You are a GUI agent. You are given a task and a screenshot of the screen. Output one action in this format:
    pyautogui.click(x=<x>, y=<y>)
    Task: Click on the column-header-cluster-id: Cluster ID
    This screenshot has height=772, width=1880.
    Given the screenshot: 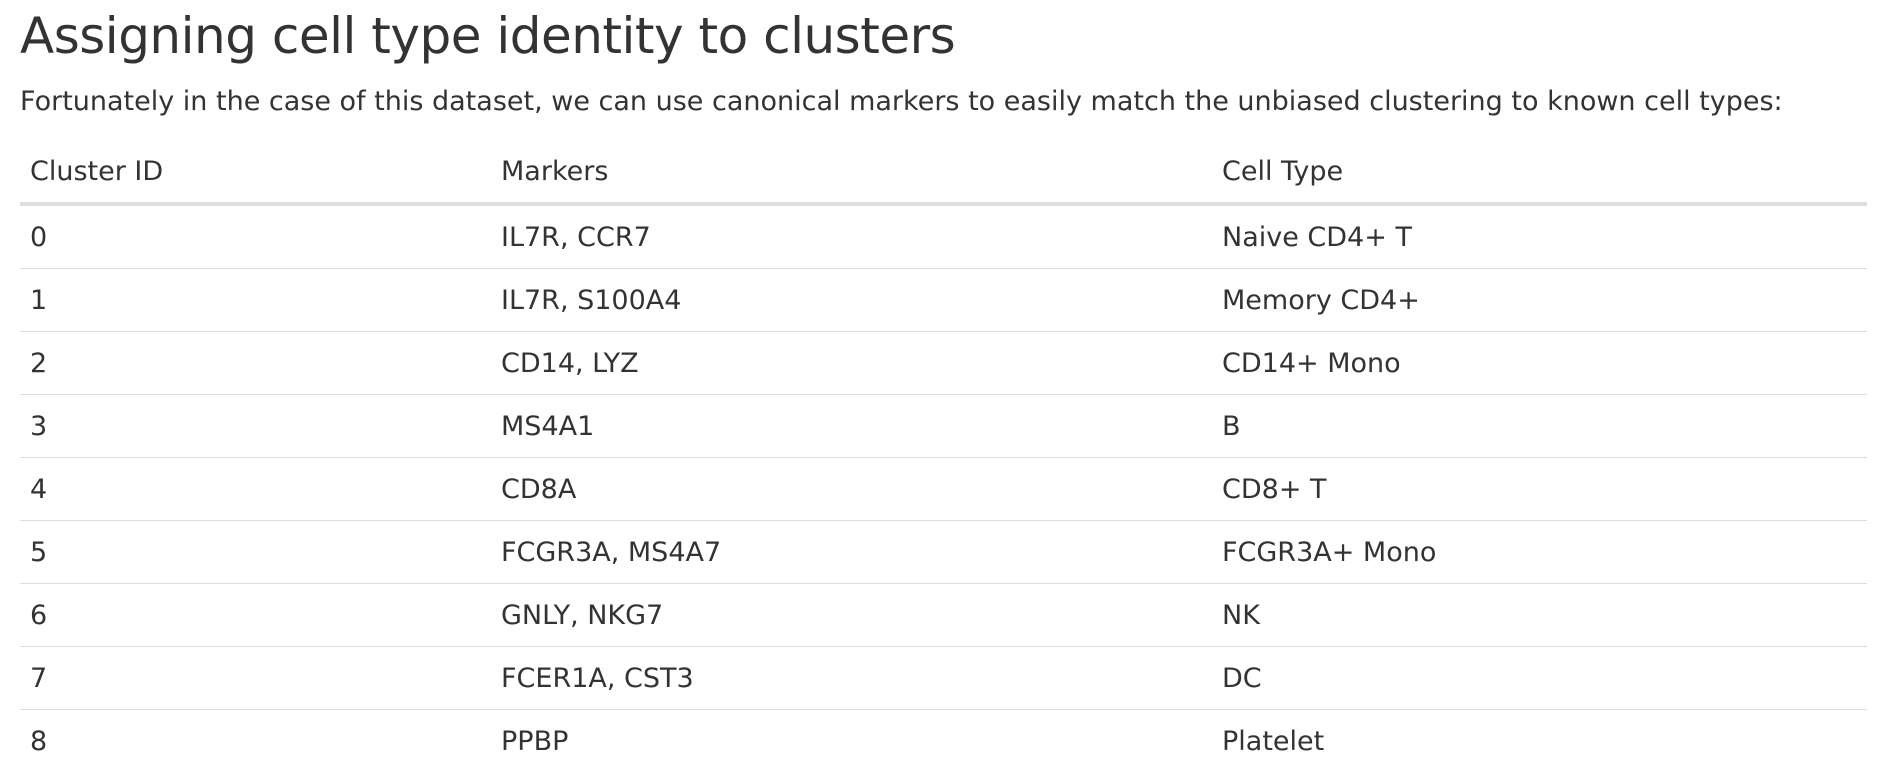 What is the action you would take?
    pyautogui.click(x=255, y=172)
    